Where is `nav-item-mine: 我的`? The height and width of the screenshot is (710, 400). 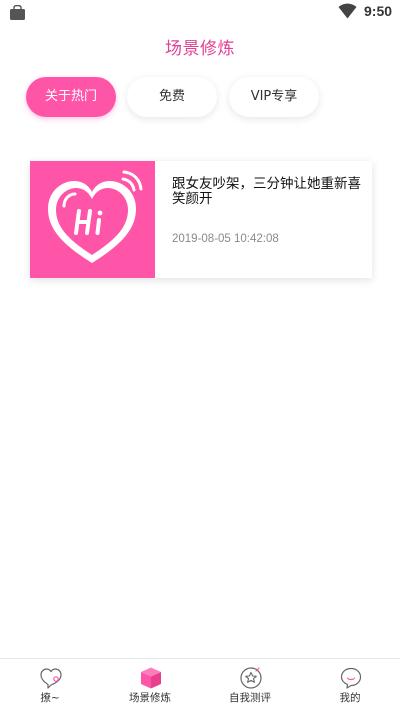 nav-item-mine: 我的 is located at coordinates (350, 684).